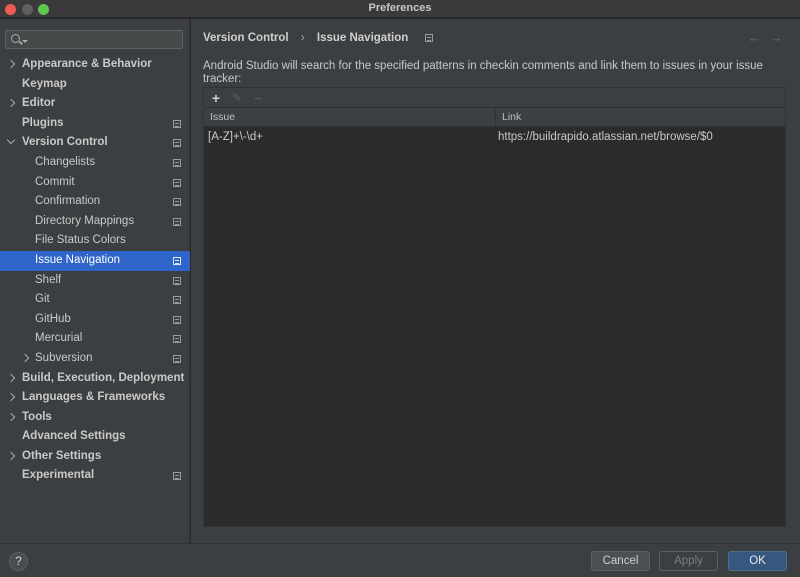  I want to click on sidebar-item-git: Git, so click(95, 300).